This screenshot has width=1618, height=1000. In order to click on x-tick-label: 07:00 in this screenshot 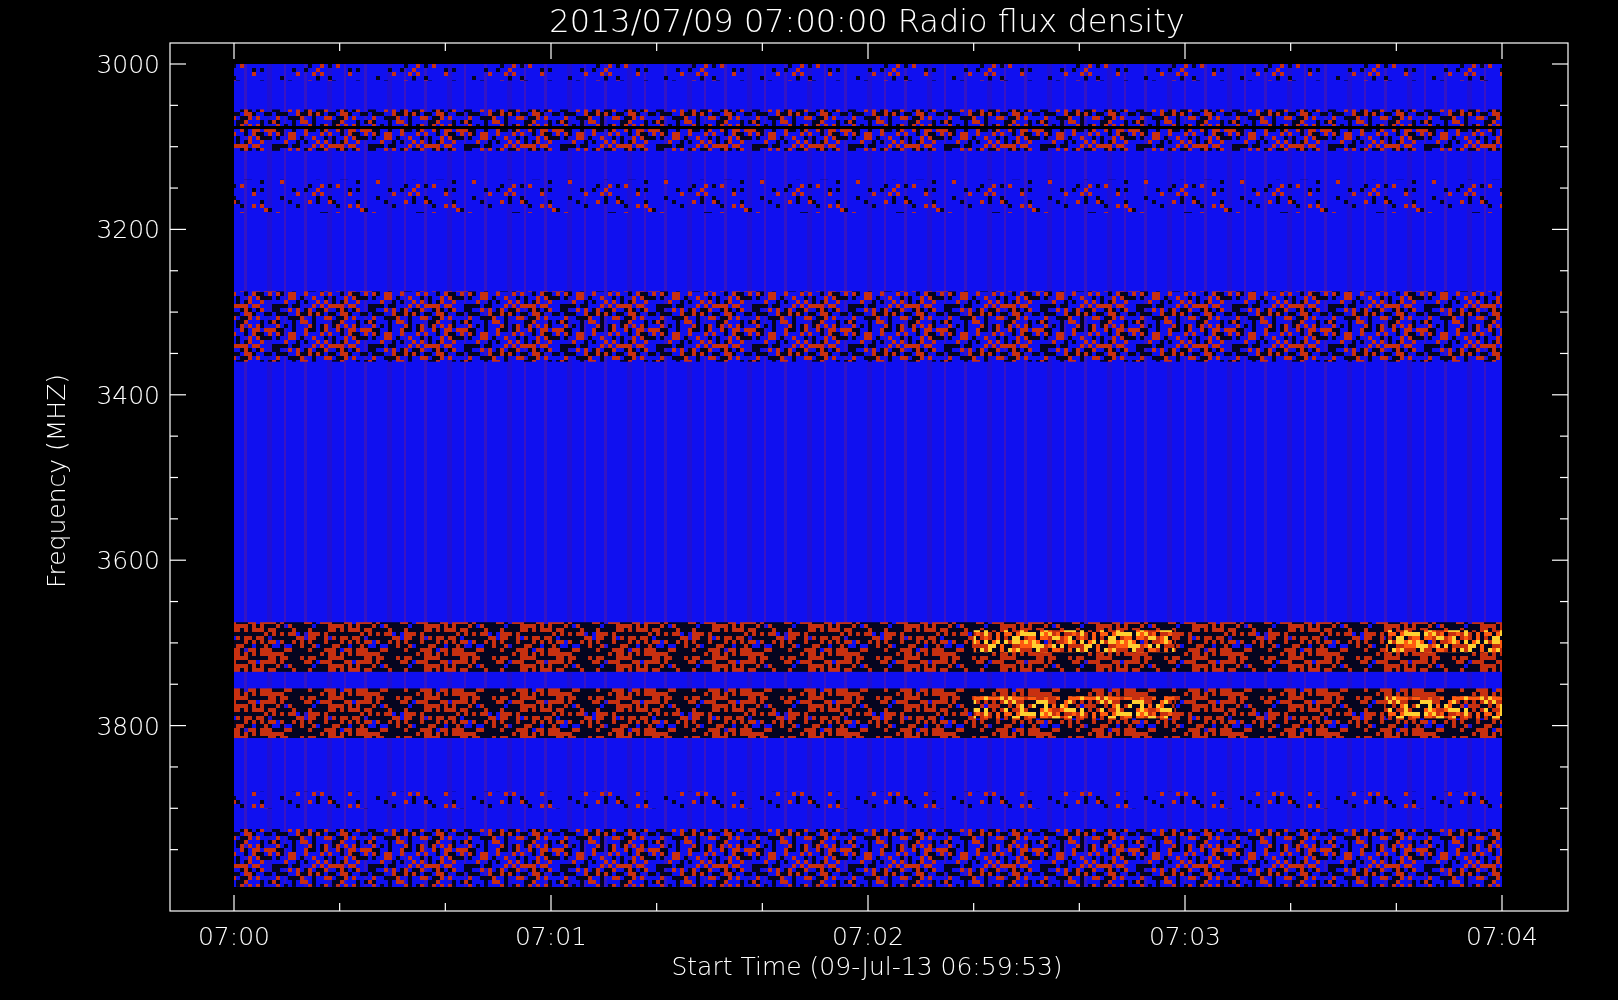, I will do `click(234, 936)`.